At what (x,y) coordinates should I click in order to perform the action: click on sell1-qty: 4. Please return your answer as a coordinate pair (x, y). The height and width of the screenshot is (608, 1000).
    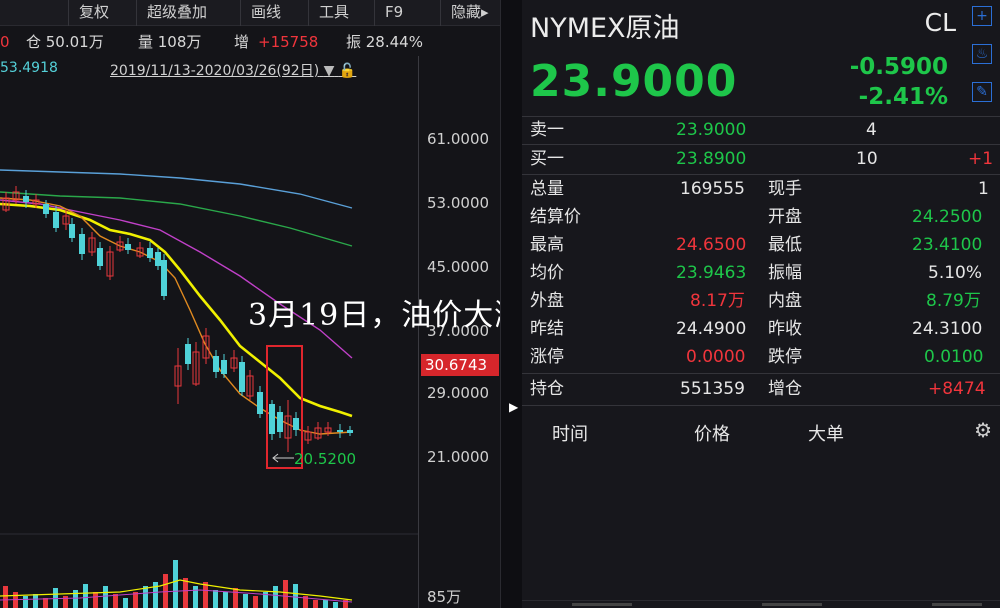
    Looking at the image, I should click on (871, 130).